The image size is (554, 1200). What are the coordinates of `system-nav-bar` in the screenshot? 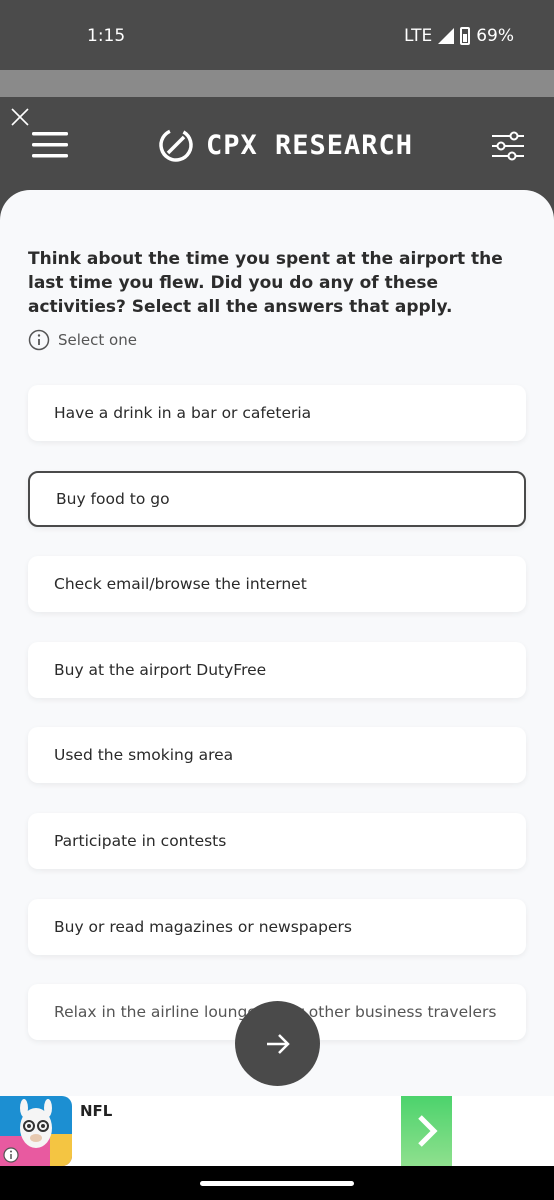 It's located at (277, 1183).